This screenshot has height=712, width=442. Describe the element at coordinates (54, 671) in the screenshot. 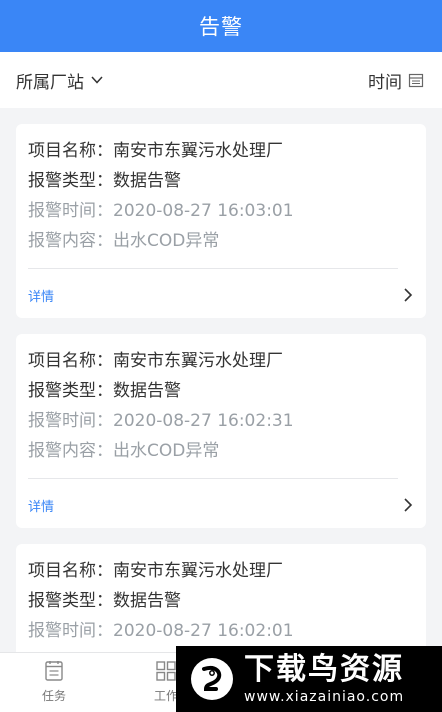

I see `task-list-icon` at that location.